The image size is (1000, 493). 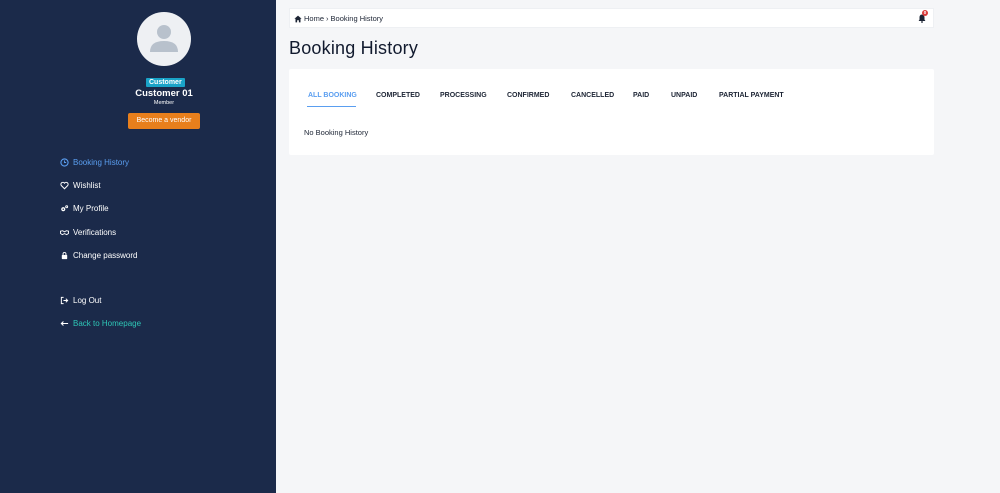 What do you see at coordinates (64, 323) in the screenshot?
I see `arrow-left-icon` at bounding box center [64, 323].